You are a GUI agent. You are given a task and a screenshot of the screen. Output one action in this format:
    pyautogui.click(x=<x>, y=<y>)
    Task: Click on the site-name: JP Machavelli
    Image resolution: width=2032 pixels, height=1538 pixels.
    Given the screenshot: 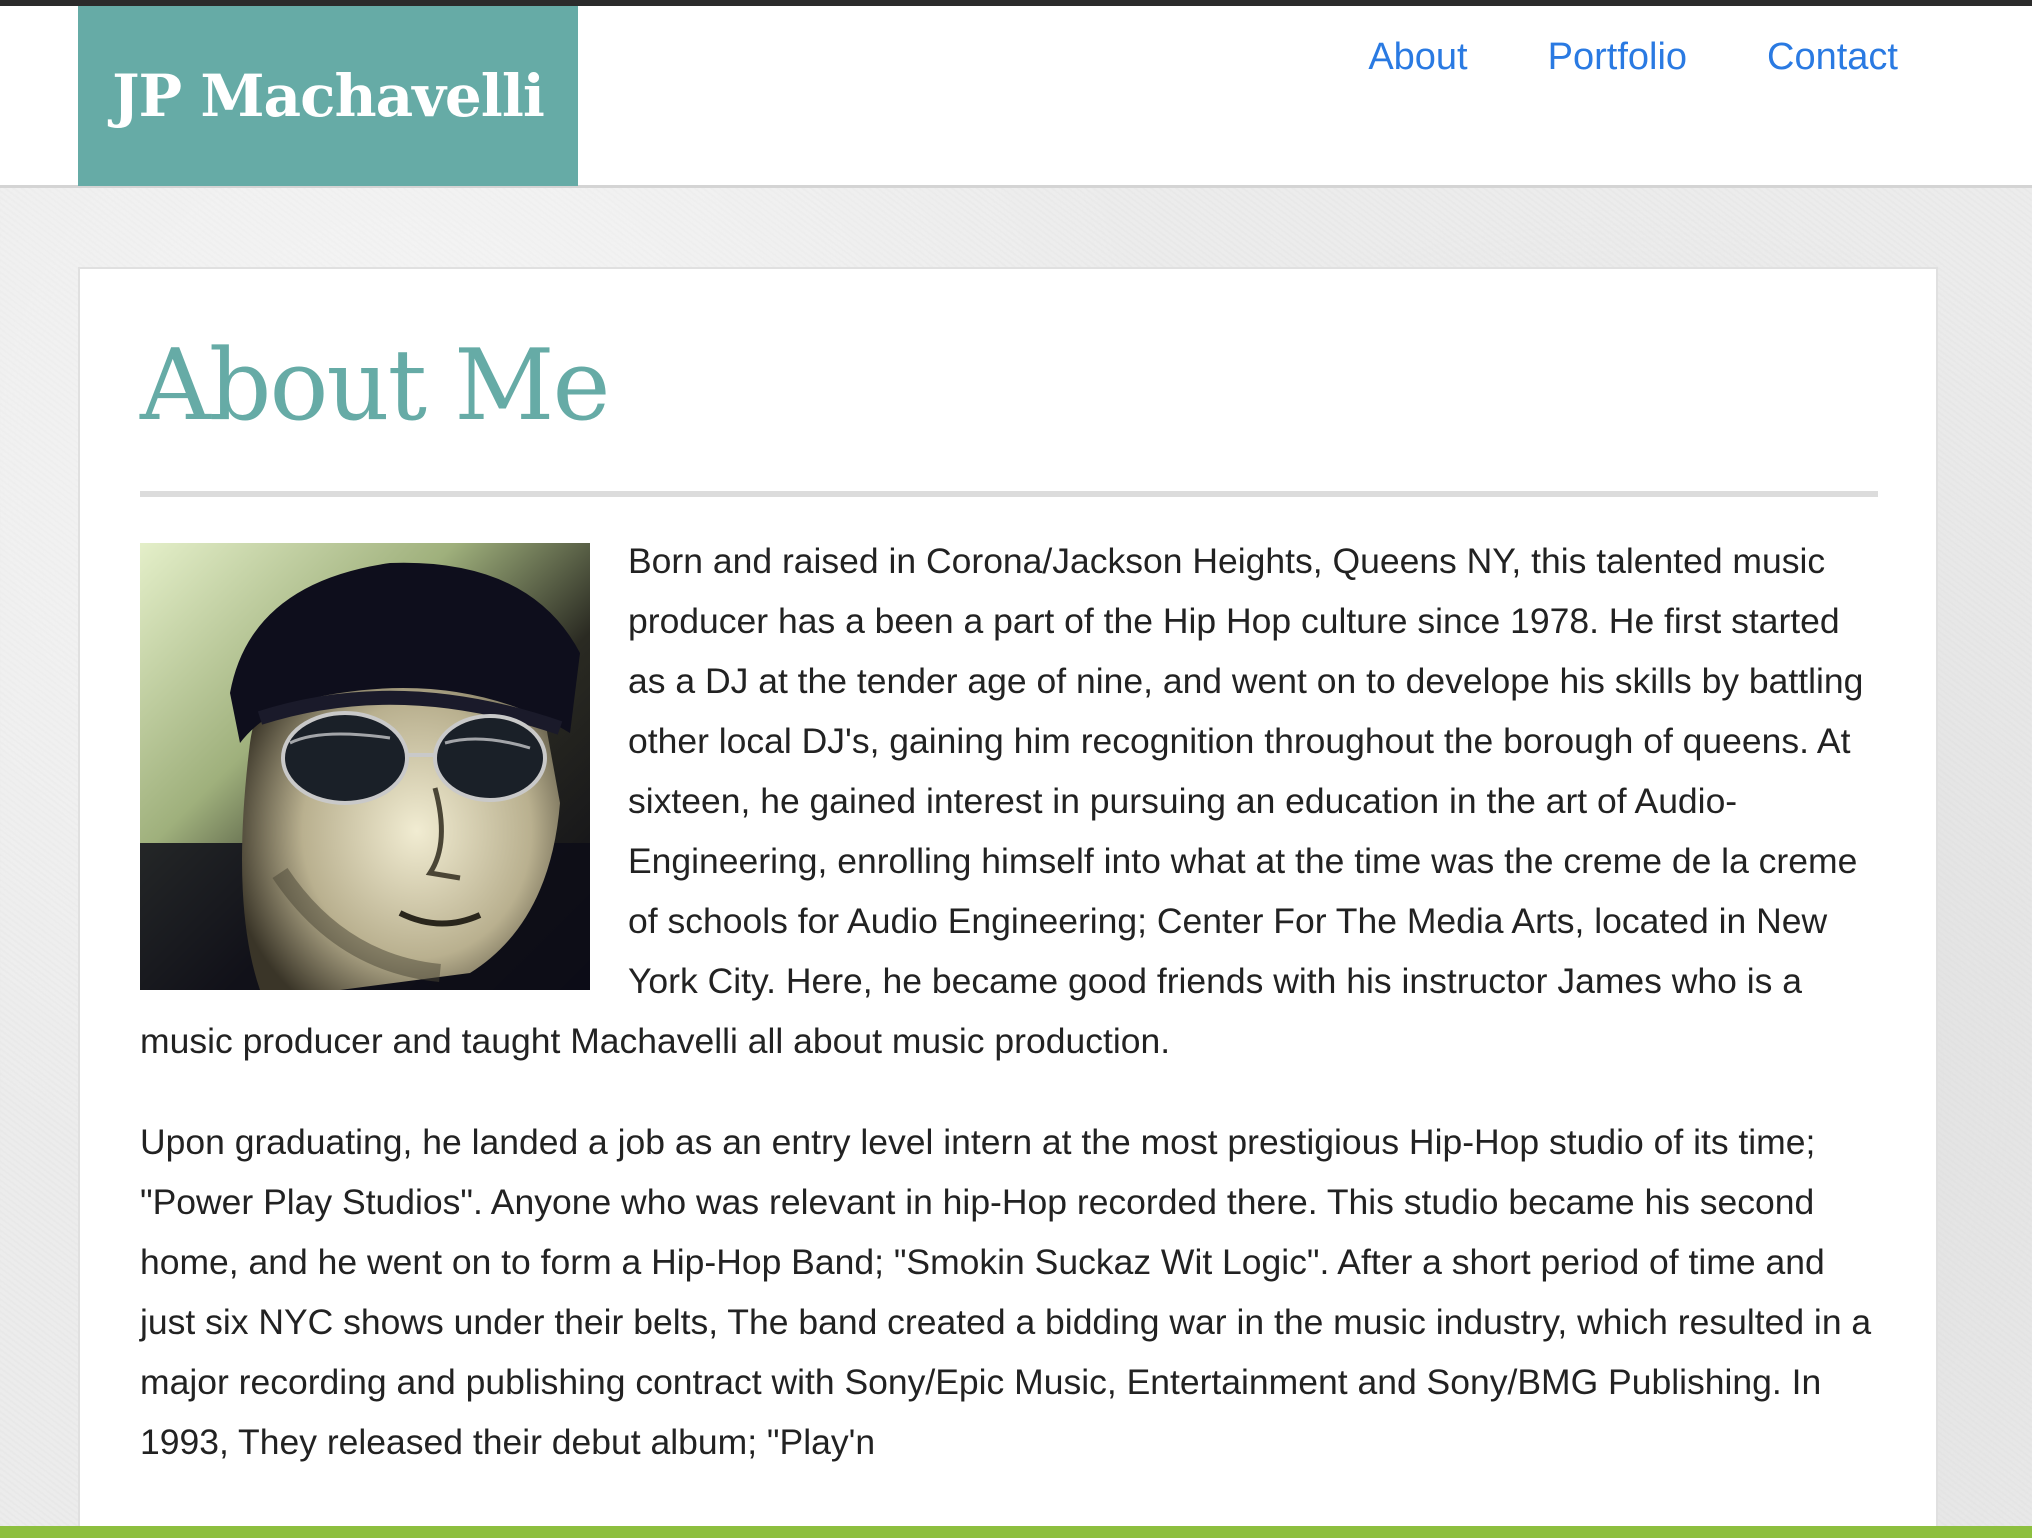 What is the action you would take?
    pyautogui.click(x=328, y=96)
    